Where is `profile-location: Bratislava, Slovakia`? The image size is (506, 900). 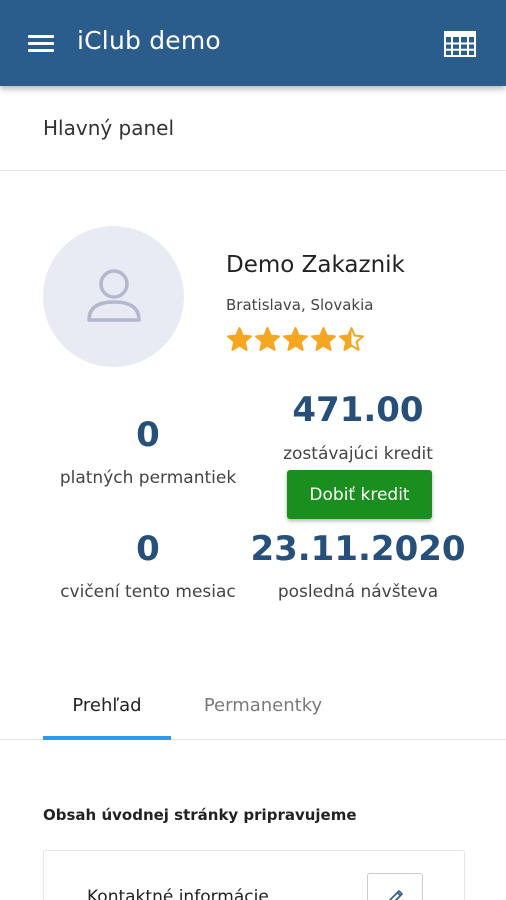
profile-location: Bratislava, Slovakia is located at coordinates (300, 305).